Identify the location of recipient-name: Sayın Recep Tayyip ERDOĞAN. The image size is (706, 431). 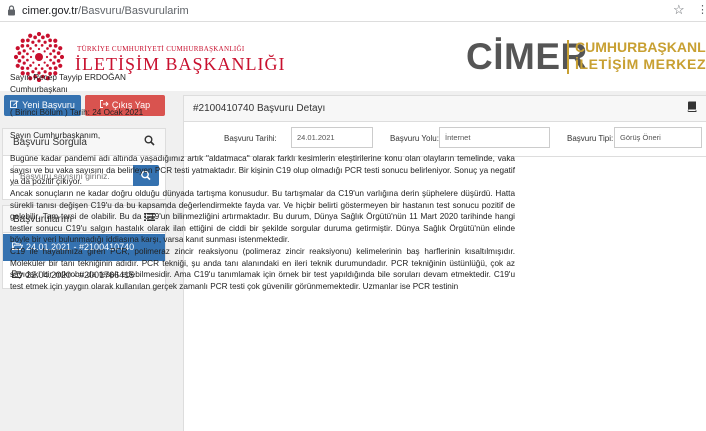
(68, 77).